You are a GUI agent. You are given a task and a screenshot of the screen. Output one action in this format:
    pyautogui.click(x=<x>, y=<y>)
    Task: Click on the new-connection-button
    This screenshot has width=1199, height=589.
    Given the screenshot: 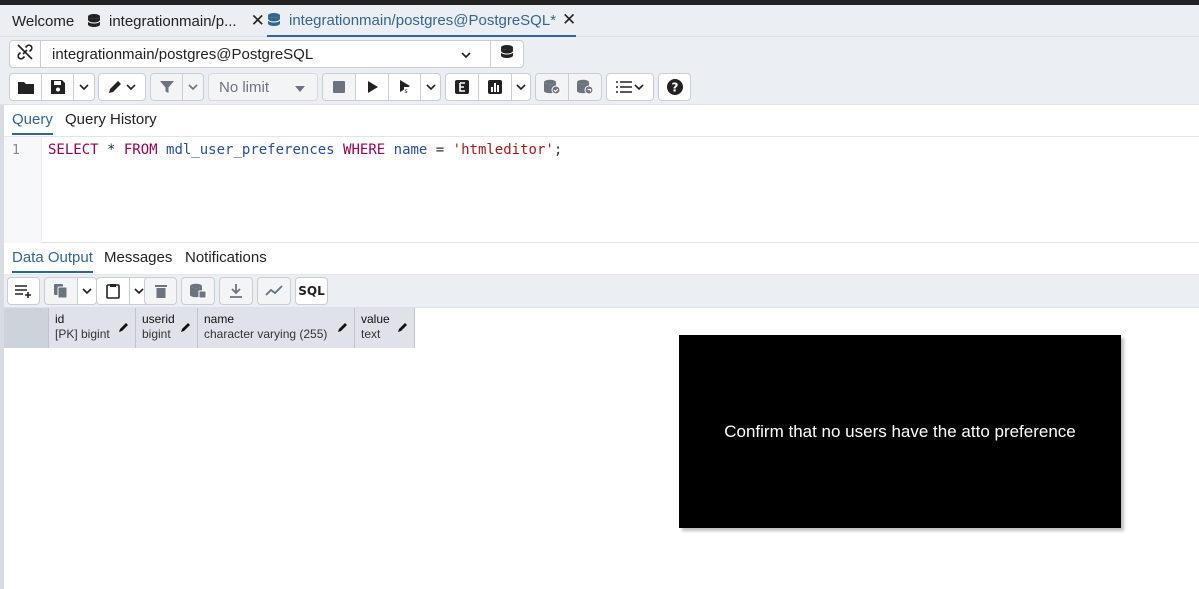 What is the action you would take?
    pyautogui.click(x=507, y=54)
    